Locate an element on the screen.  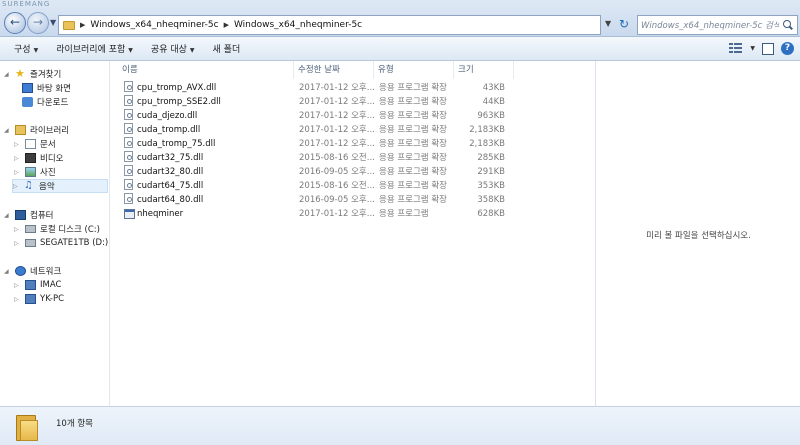
sidebar-item-favorites: ◢ ★ 즐겨찾기 is located at coordinates (32, 74).